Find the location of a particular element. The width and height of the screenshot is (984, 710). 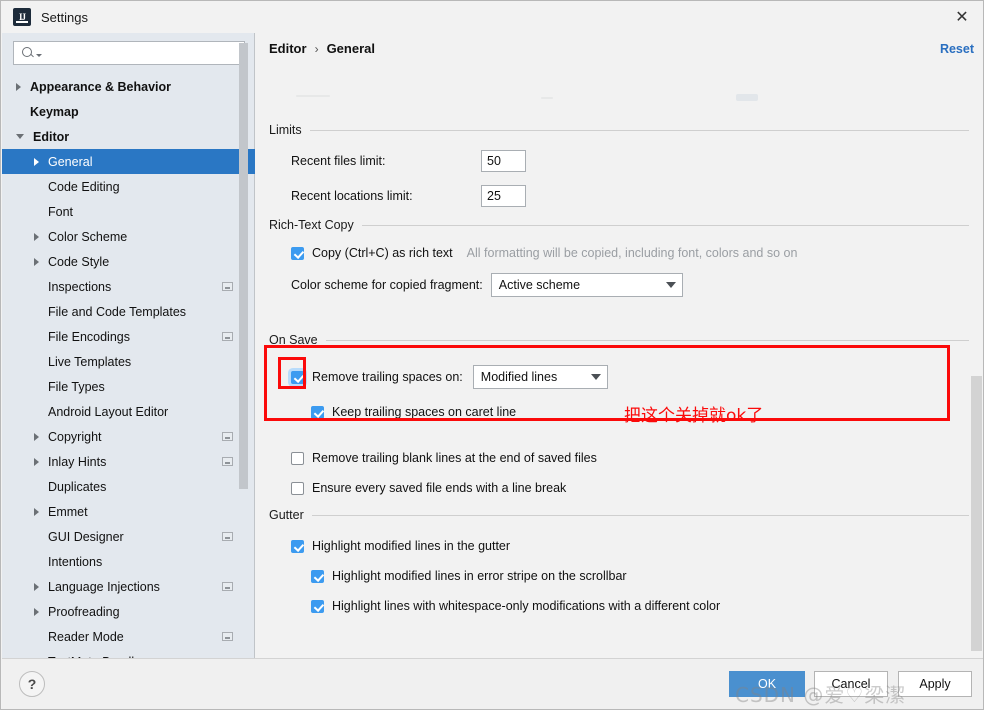

sidebar-item-label: Editor is located at coordinates (51, 136).